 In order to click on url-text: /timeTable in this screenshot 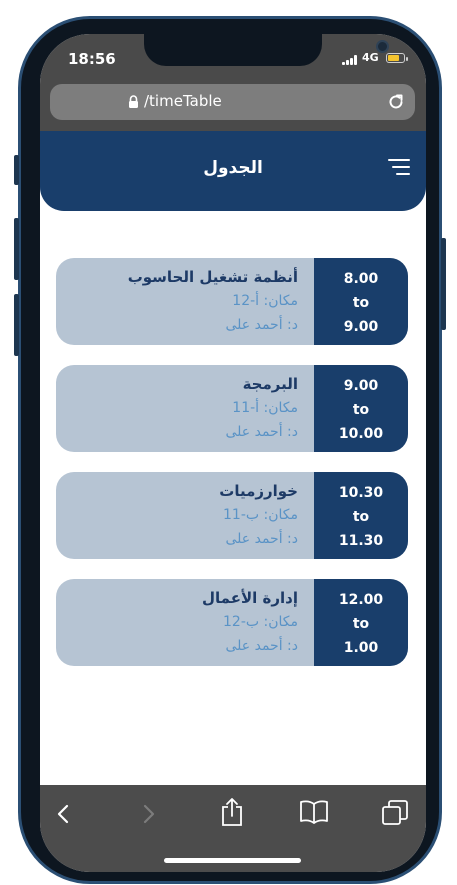, I will do `click(183, 101)`.